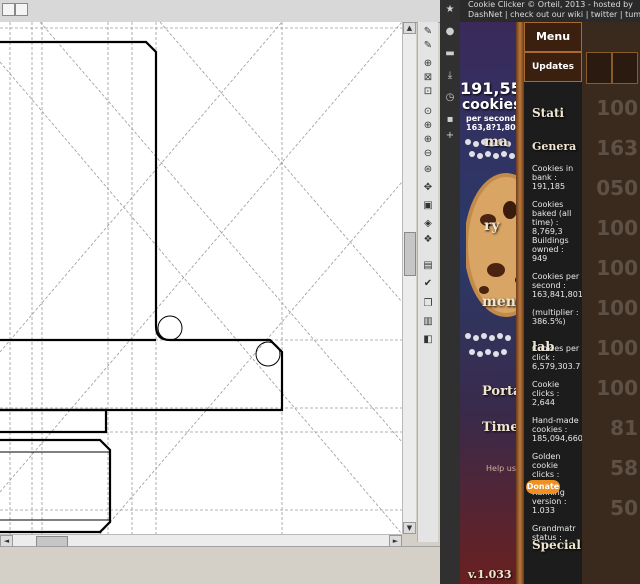 Image resolution: width=640 pixels, height=584 pixels. What do you see at coordinates (553, 67) in the screenshot?
I see `updates-button: Updates` at bounding box center [553, 67].